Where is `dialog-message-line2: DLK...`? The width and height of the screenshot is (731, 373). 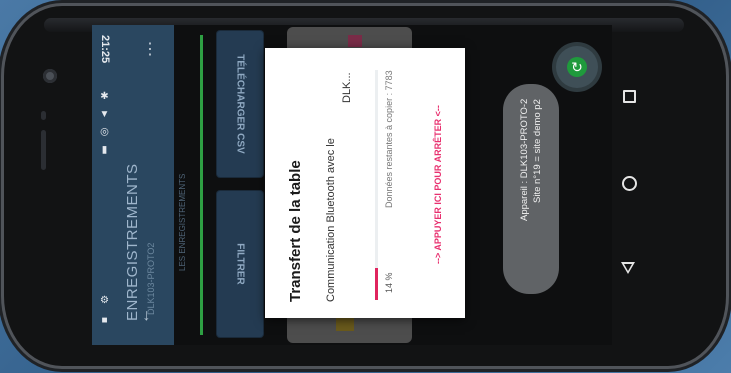
dialog-message-line2: DLK... is located at coordinates (347, 87).